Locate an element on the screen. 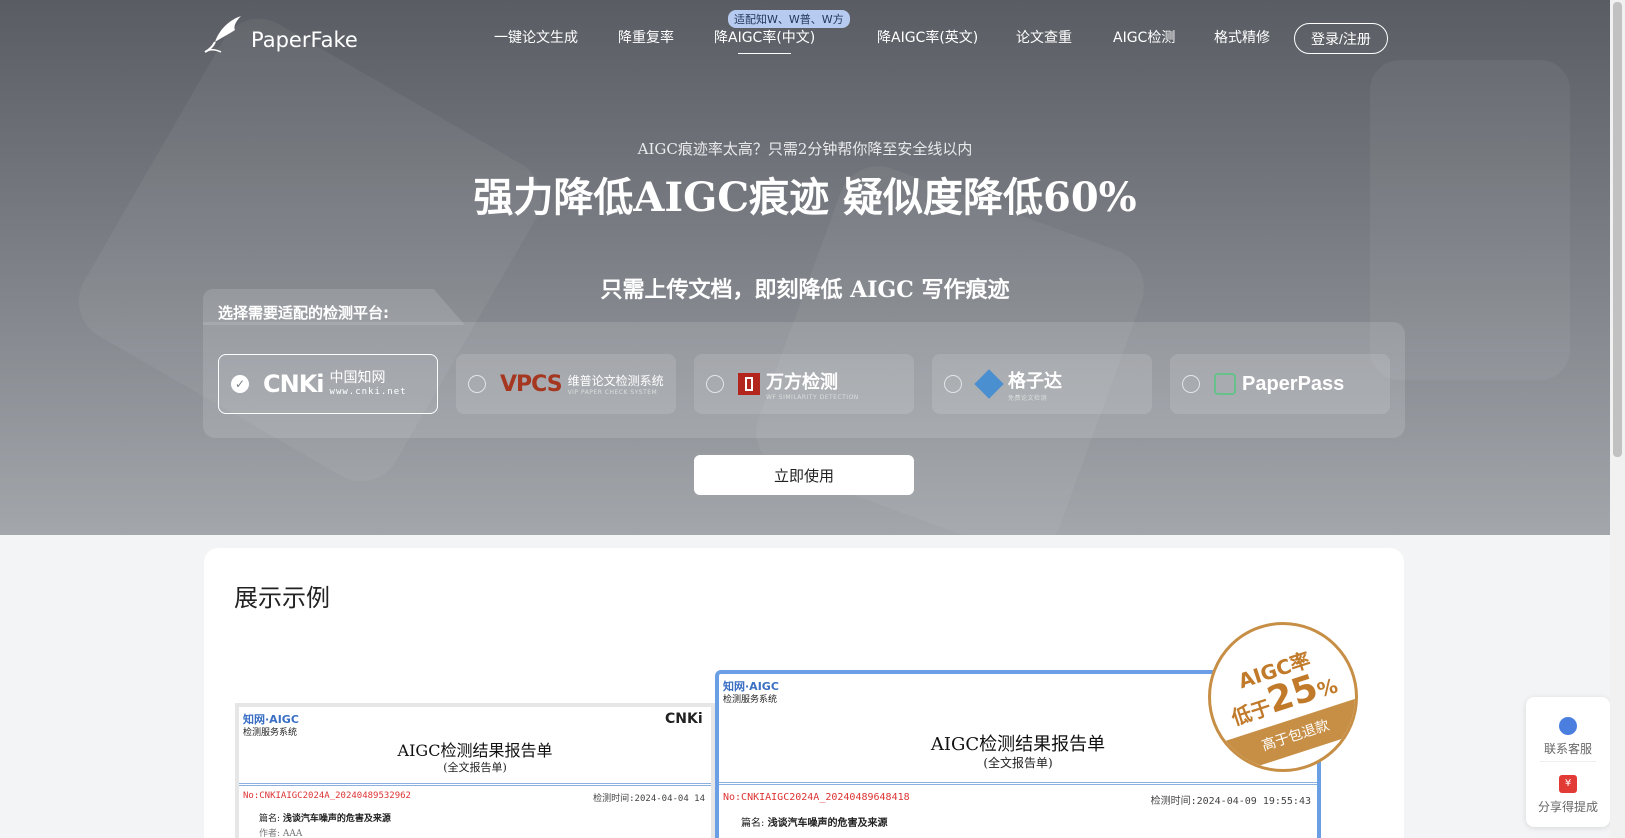 This screenshot has width=1625, height=838. platform-option-gezida: 格子达 免费论文检测 is located at coordinates (1042, 384).